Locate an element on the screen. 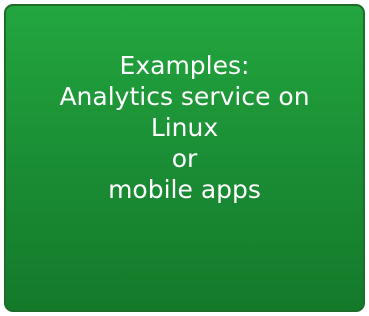  card-line-linux: Linux is located at coordinates (184, 127).